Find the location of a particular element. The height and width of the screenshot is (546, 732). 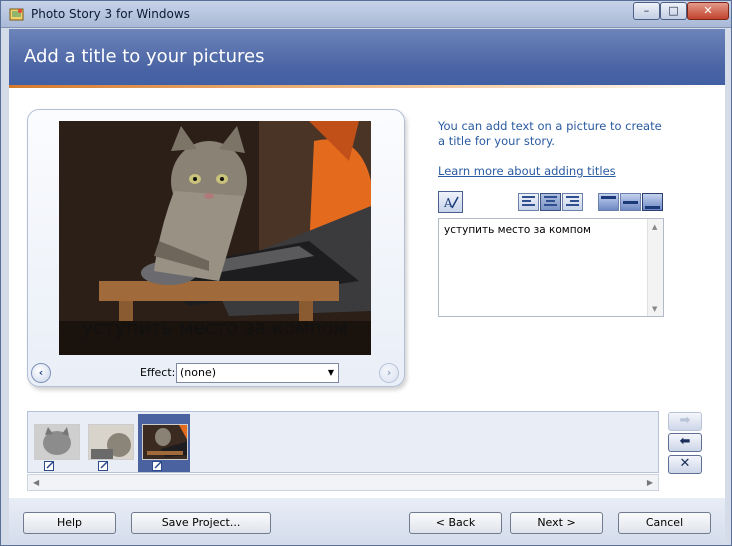

scroll-left-icon: ◀ is located at coordinates (36, 482).